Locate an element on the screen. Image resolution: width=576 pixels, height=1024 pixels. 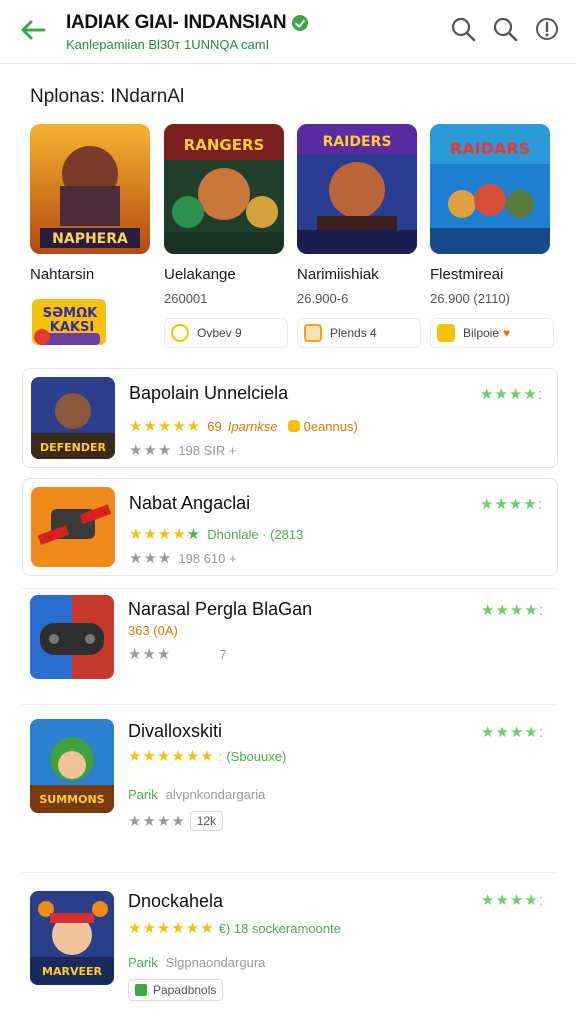
verified-icon is located at coordinates (300, 23).